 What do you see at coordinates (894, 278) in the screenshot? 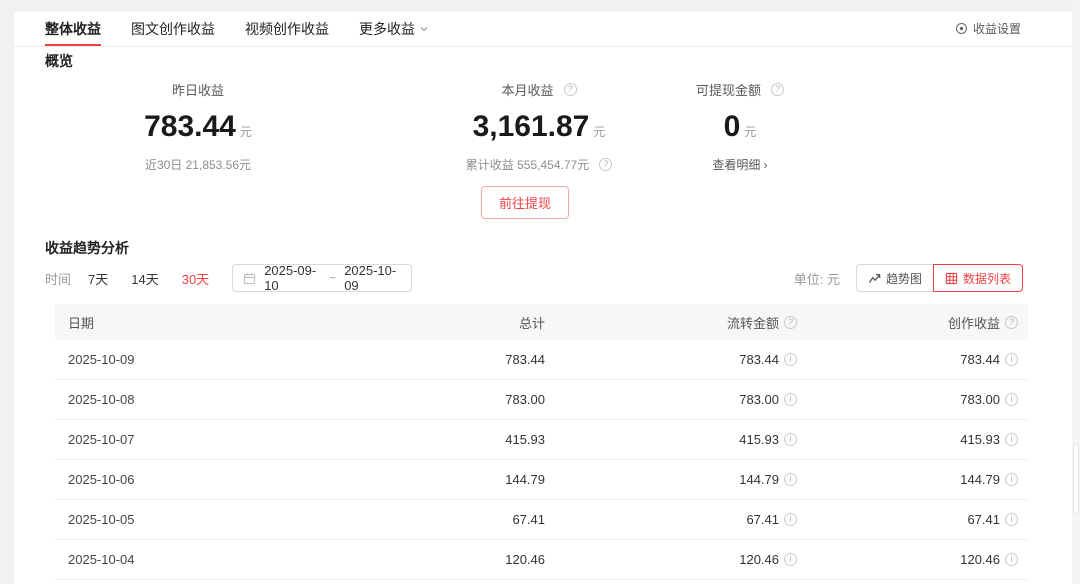
I see `trend-chart-view-button: 趋势图` at bounding box center [894, 278].